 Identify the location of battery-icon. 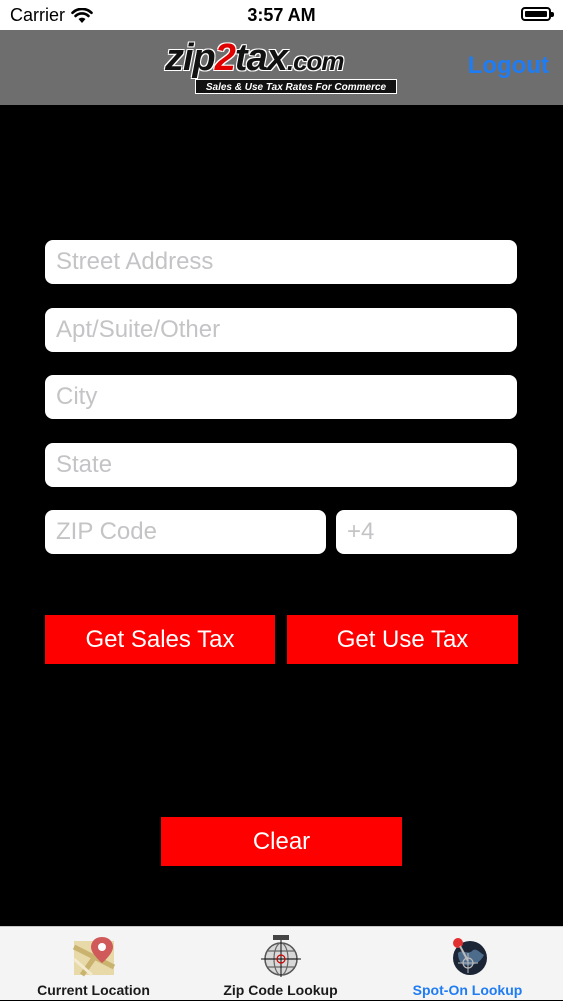
(537, 14).